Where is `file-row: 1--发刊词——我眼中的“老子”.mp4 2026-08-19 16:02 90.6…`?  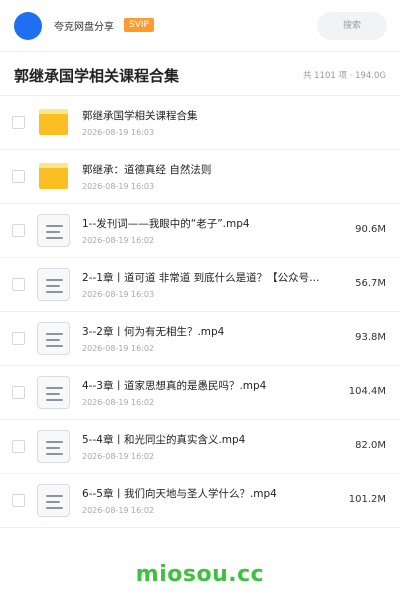 file-row: 1--发刊词——我眼中的“老子”.mp4 2026-08-19 16:02 90.6… is located at coordinates (200, 231).